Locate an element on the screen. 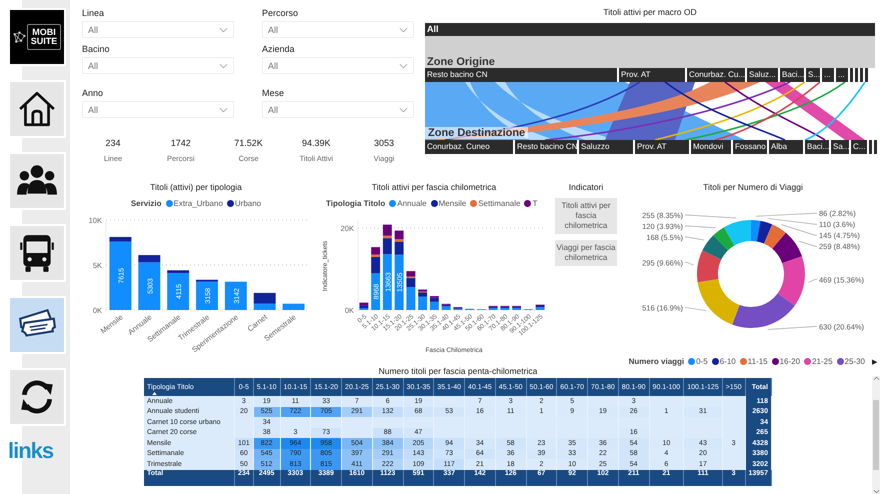 Image resolution: width=890 pixels, height=494 pixels. indicator-button: Viaggi per fascia chilometrica is located at coordinates (586, 253).